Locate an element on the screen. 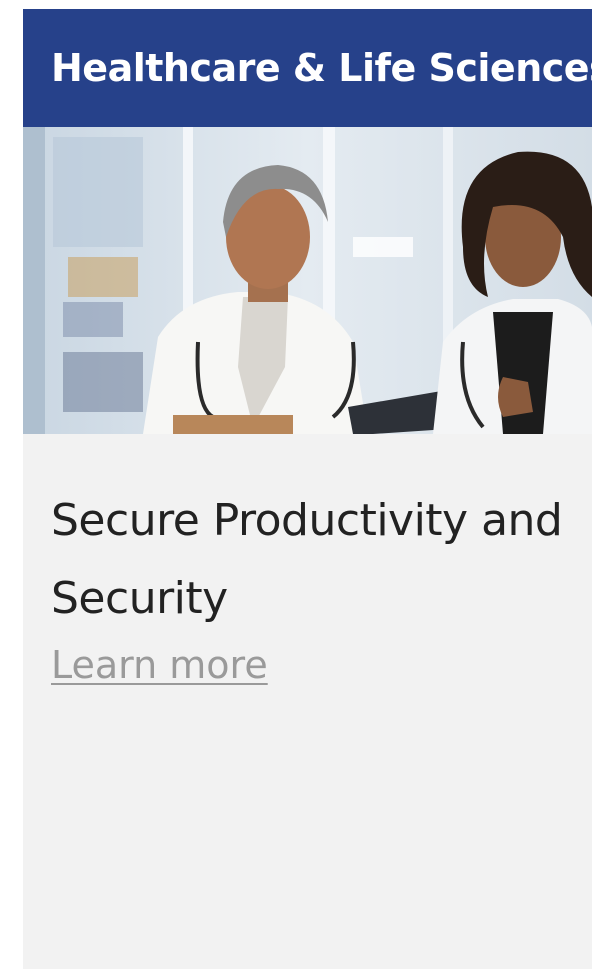  learn-more-link: Learn more is located at coordinates (159, 665).